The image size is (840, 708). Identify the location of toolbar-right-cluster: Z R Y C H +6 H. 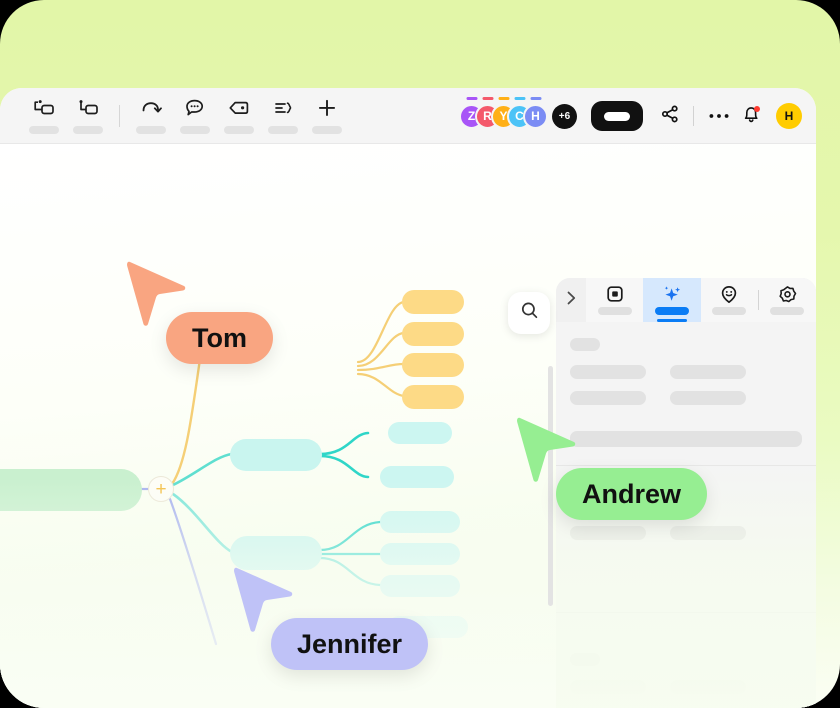
(630, 116).